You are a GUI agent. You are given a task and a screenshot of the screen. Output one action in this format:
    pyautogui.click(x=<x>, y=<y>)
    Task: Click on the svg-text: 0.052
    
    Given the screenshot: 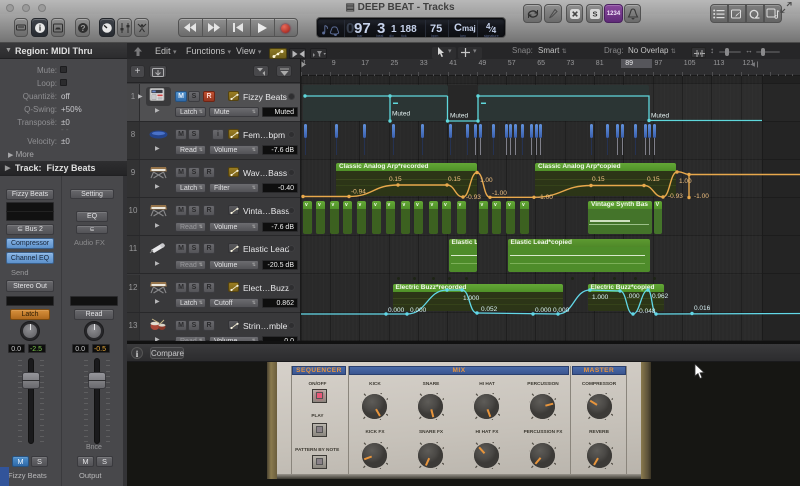 What is the action you would take?
    pyautogui.click(x=489, y=309)
    